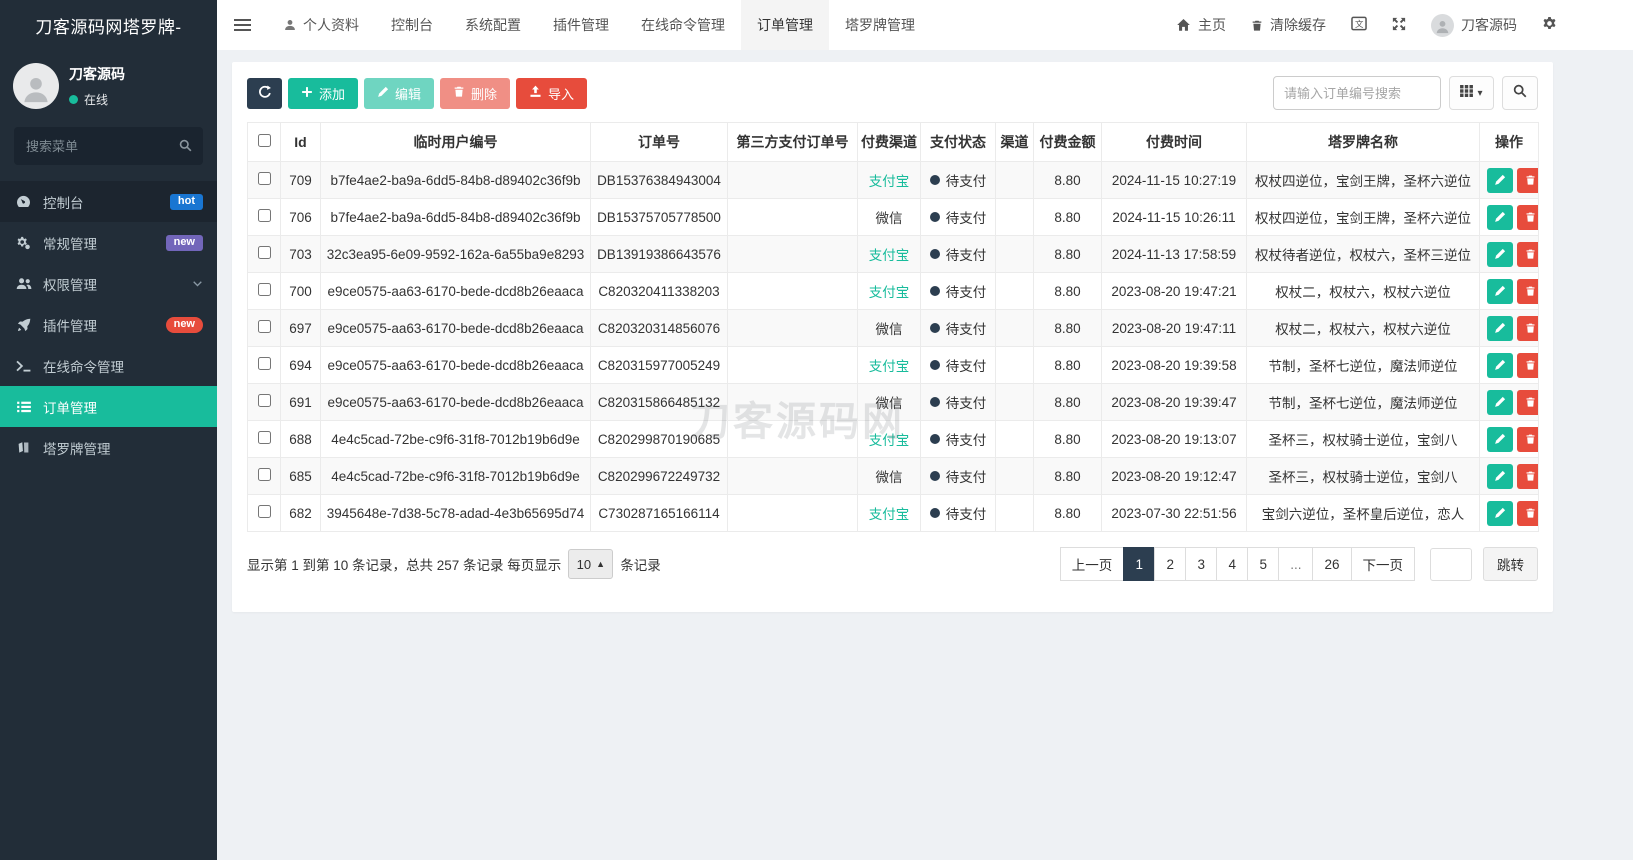 The image size is (1633, 860). Describe the element at coordinates (785, 25) in the screenshot. I see `nav-tab-5: 订单管理` at that location.